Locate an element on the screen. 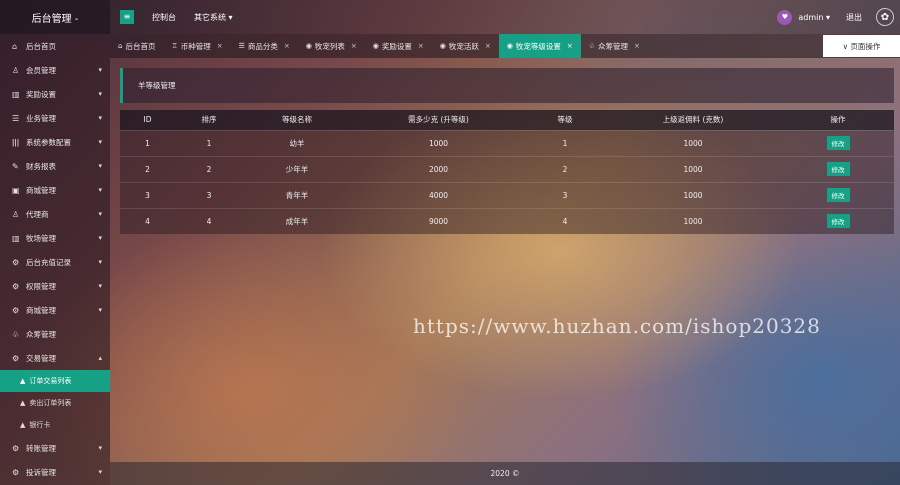 Image resolution: width=900 pixels, height=485 pixels. sidebar-item-trading: ⚙ 交易管理 ▴ is located at coordinates (55, 358).